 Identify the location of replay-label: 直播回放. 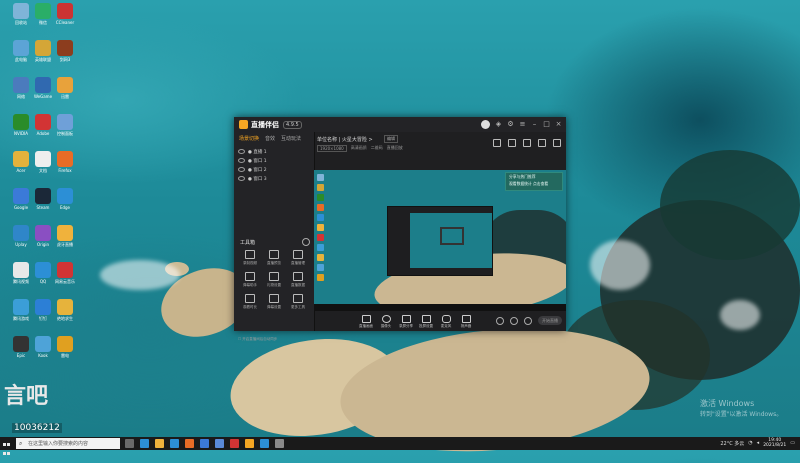
(395, 148).